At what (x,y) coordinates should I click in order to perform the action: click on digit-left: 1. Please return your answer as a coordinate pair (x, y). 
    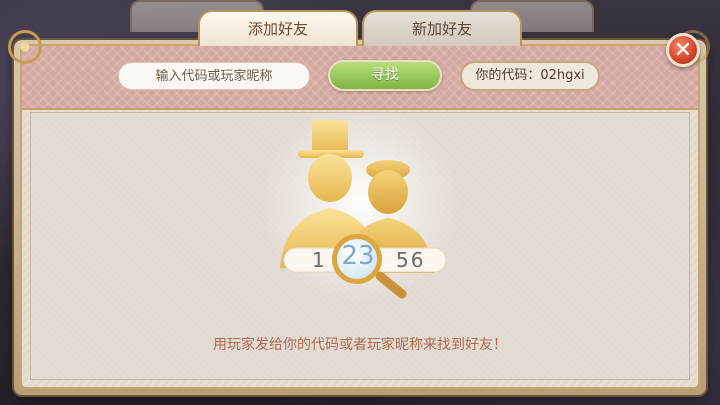
    Looking at the image, I should click on (318, 260).